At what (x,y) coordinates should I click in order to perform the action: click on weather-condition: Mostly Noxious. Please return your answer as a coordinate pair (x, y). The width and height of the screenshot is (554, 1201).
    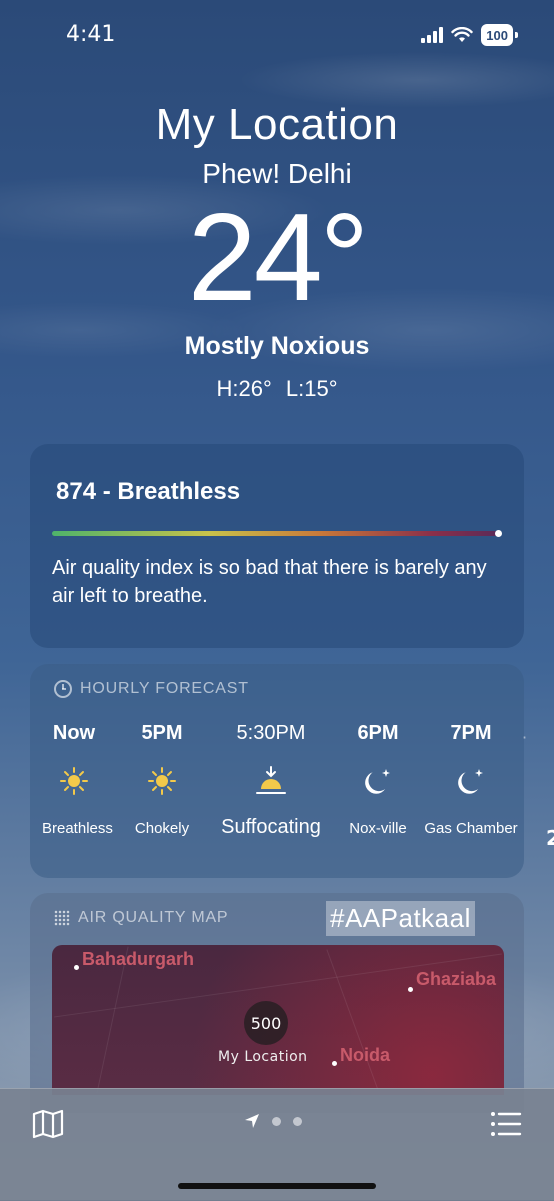
    Looking at the image, I should click on (277, 346).